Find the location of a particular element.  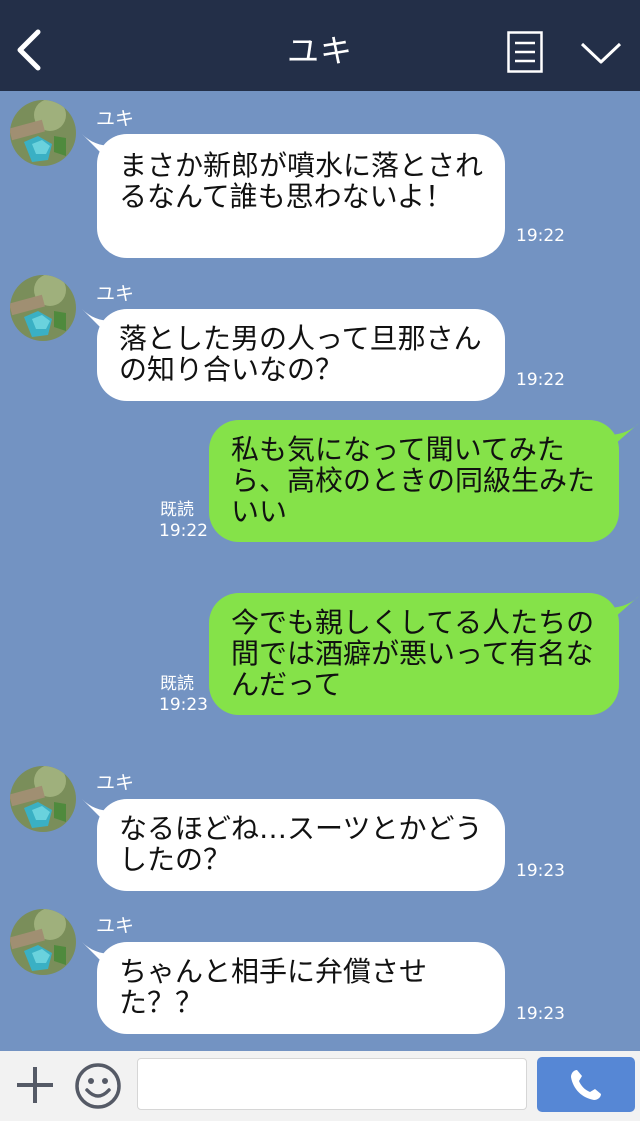

add-button is located at coordinates (35, 1085).